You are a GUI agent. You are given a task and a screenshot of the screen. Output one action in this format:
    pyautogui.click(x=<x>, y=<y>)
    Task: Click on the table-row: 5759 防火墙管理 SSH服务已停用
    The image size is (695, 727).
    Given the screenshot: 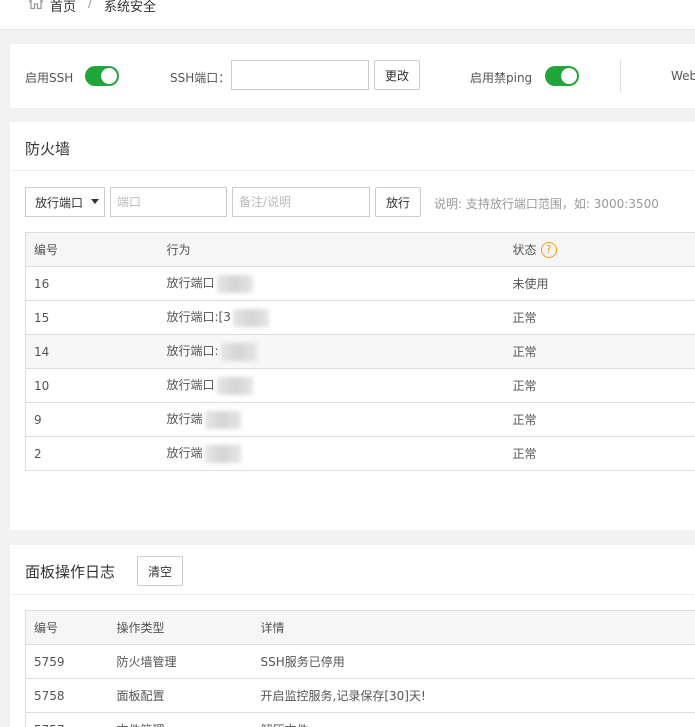 What is the action you would take?
    pyautogui.click(x=360, y=661)
    